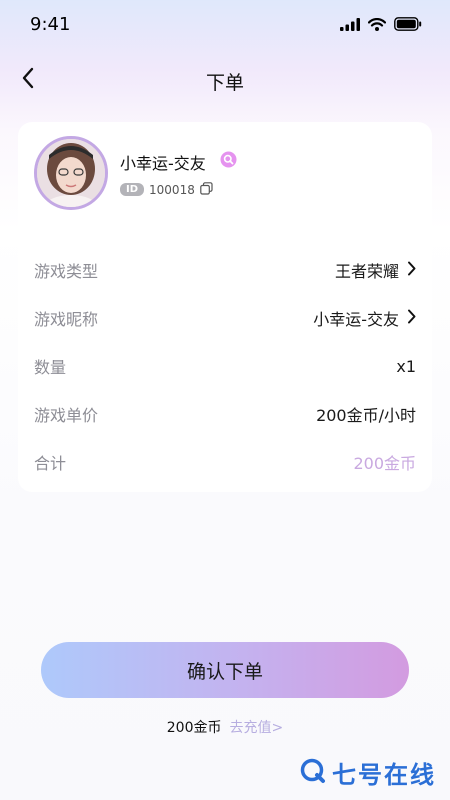  I want to click on nav-bar: 下单, so click(225, 80).